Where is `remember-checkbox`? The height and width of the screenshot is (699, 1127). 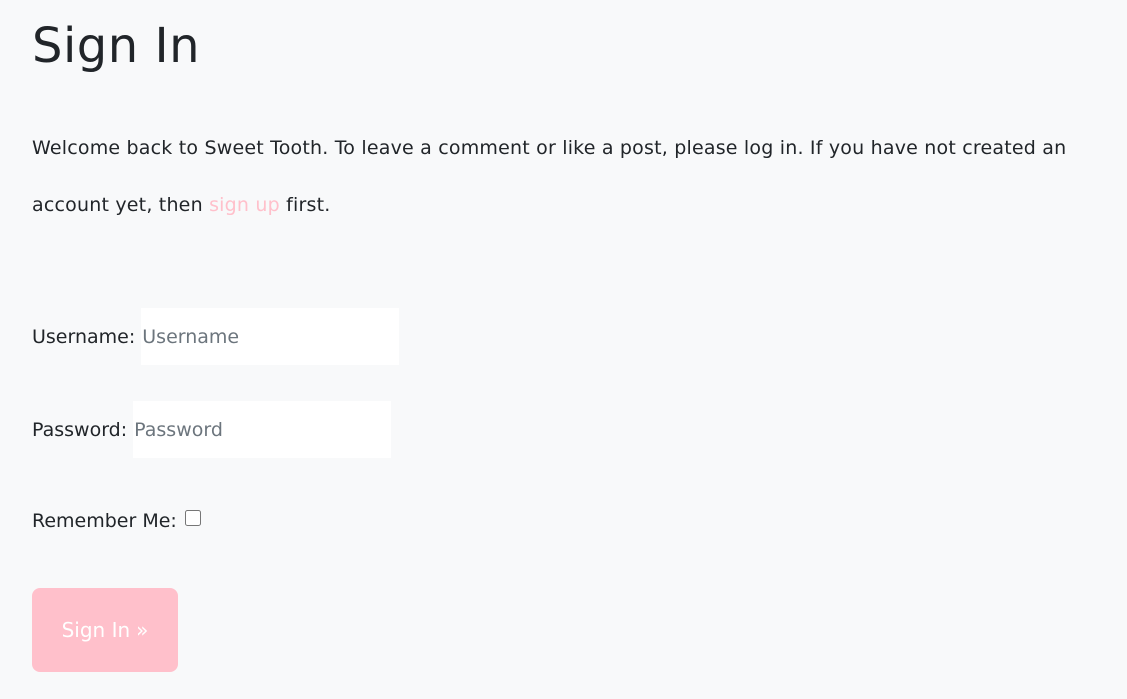
remember-checkbox is located at coordinates (192, 518).